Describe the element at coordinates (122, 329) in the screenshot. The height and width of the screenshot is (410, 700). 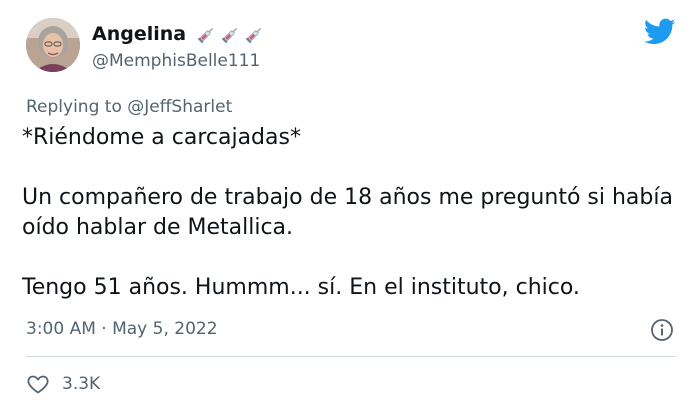
I see `tweet-timestamp: 3:00 AM · May 5, 2022` at that location.